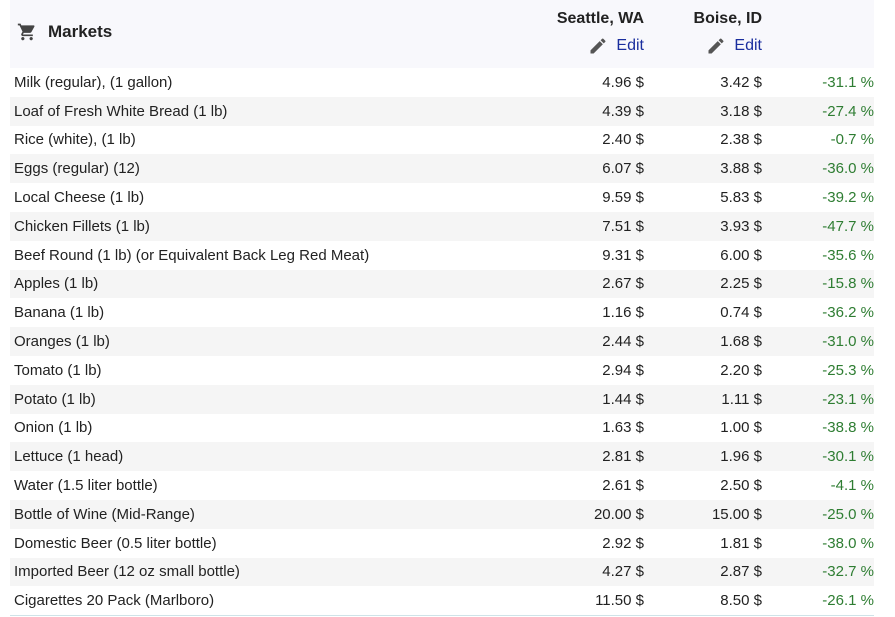 Image resolution: width=895 pixels, height=617 pixels. I want to click on price-difference: -35.6 %, so click(848, 255).